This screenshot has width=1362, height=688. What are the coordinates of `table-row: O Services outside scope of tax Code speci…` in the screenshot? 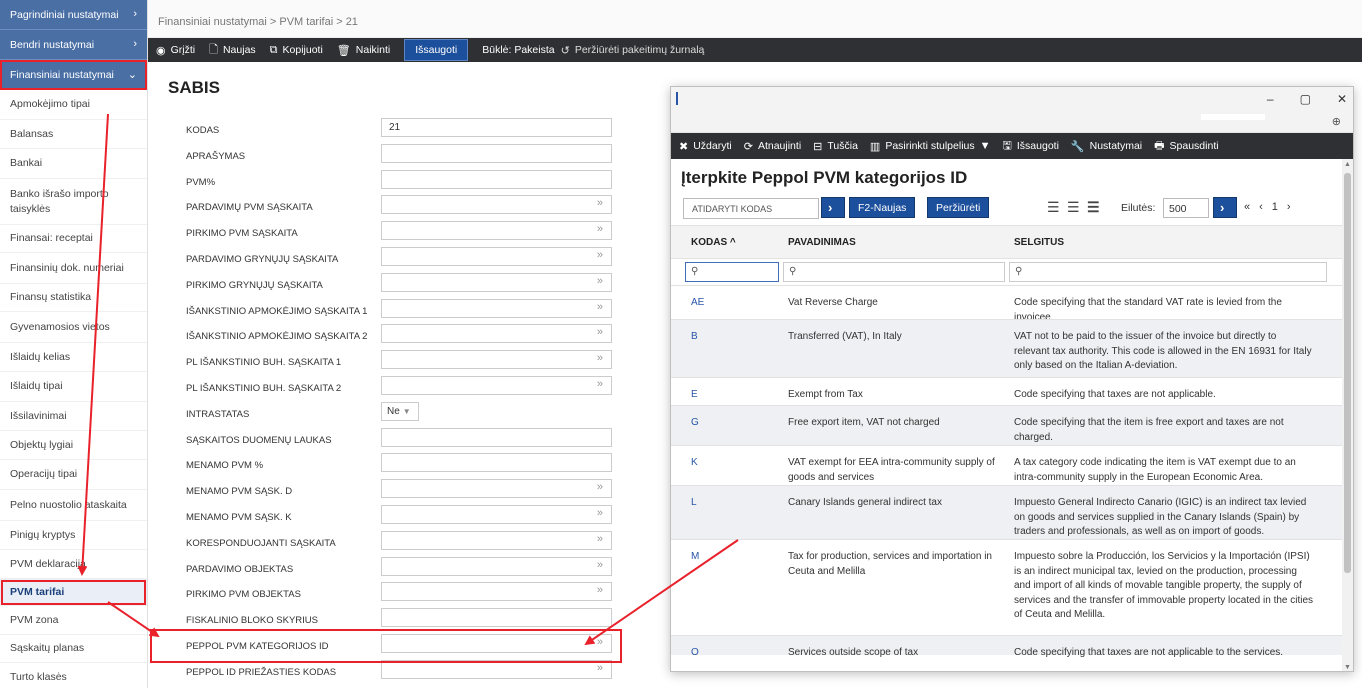 It's located at (1012, 646).